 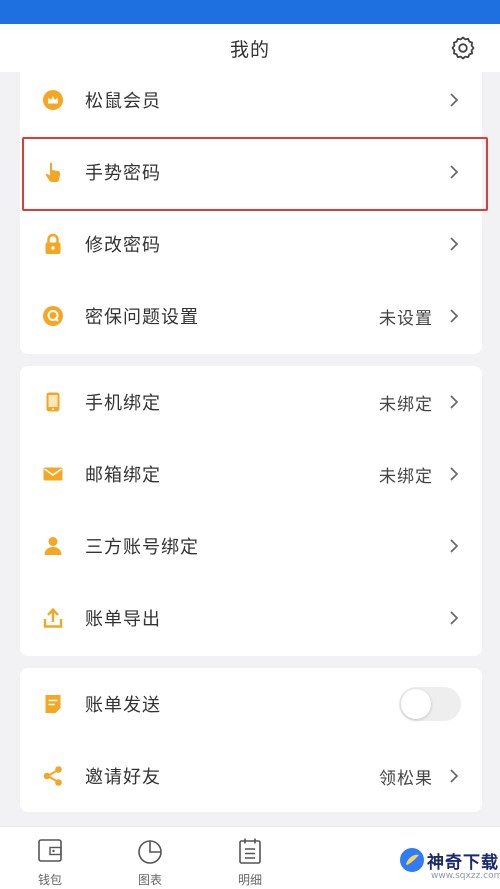 I want to click on list-icon, so click(x=250, y=851).